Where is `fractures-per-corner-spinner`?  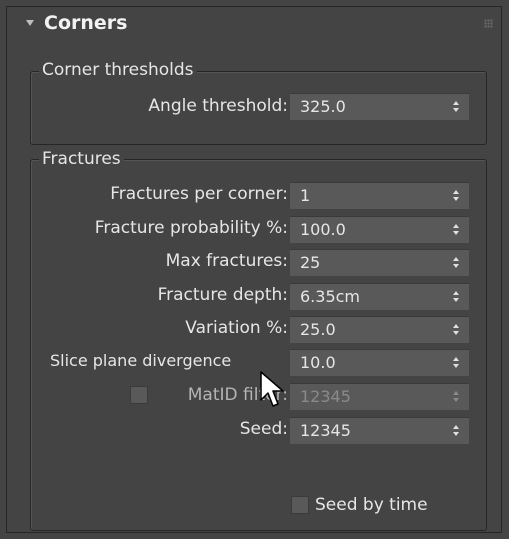 fractures-per-corner-spinner is located at coordinates (379, 195).